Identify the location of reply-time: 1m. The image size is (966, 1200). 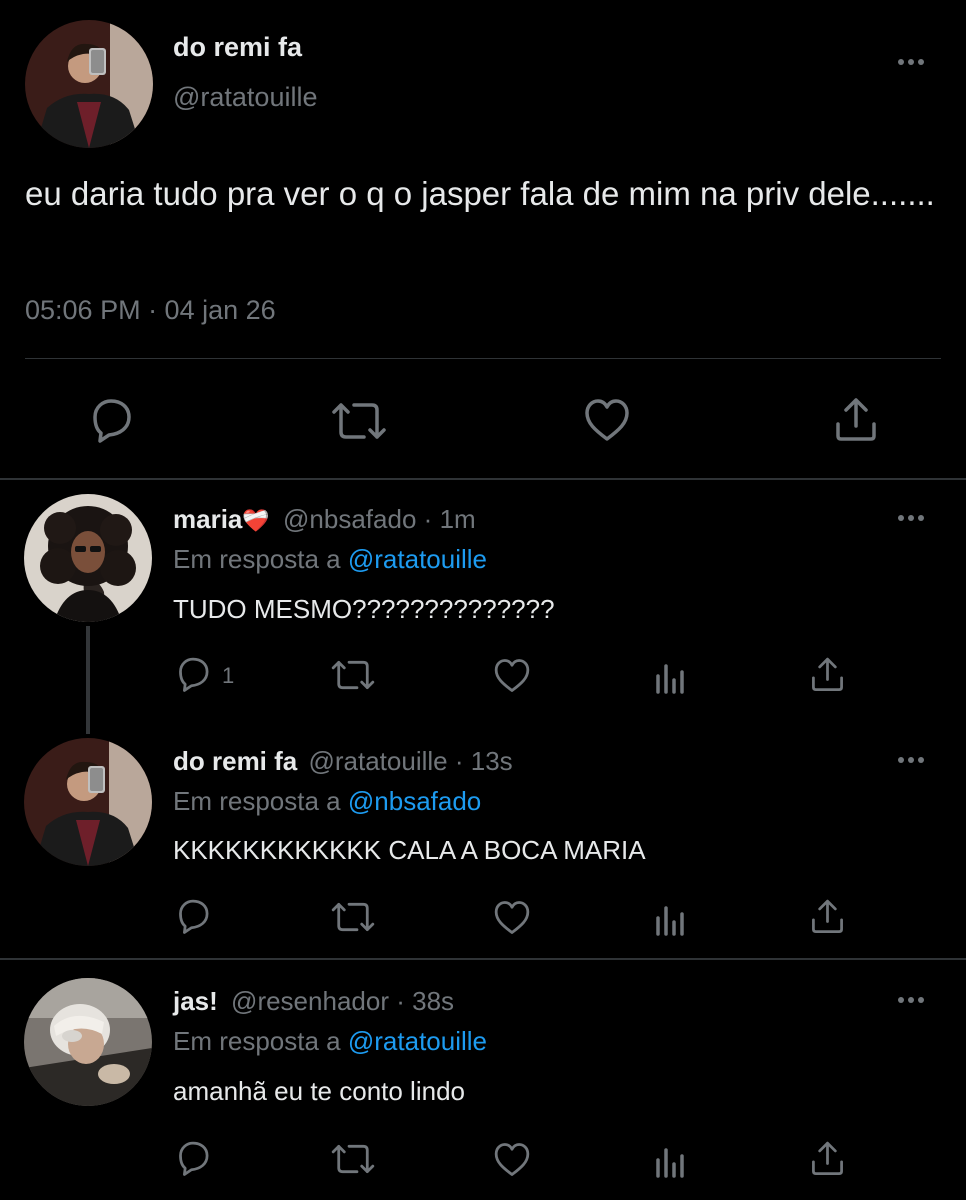
(458, 519).